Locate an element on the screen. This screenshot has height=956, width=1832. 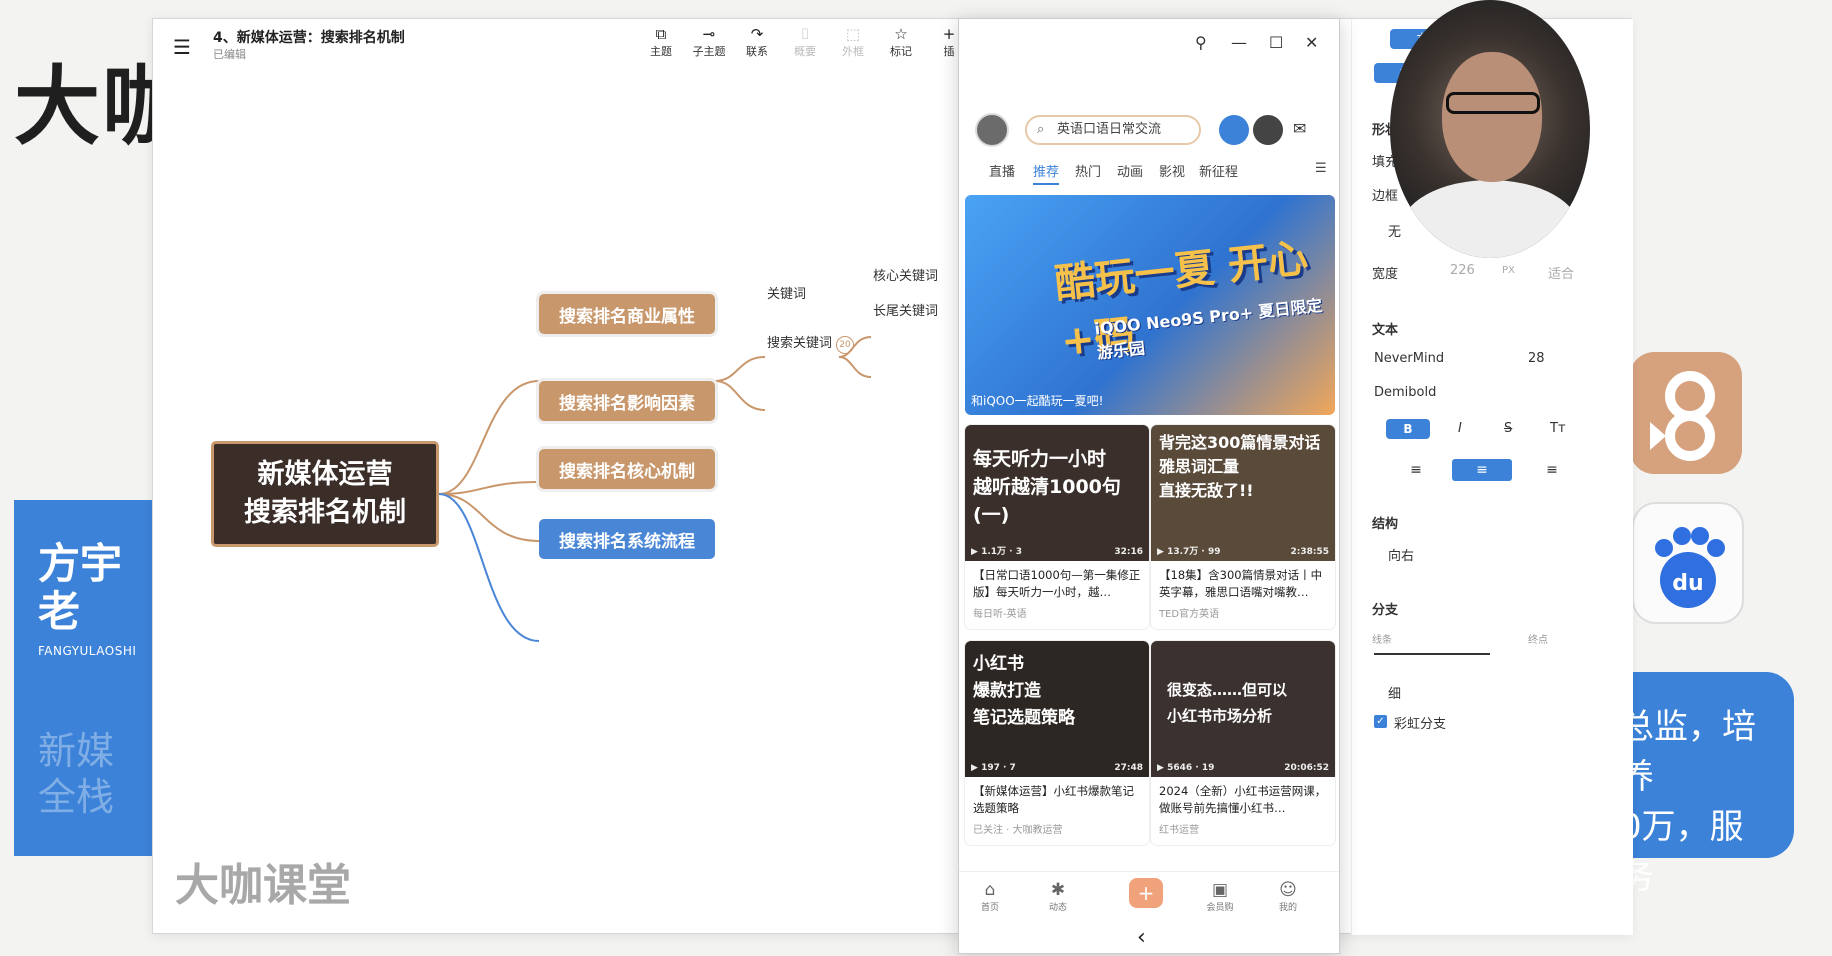
italic-button: I is located at coordinates (1460, 428).